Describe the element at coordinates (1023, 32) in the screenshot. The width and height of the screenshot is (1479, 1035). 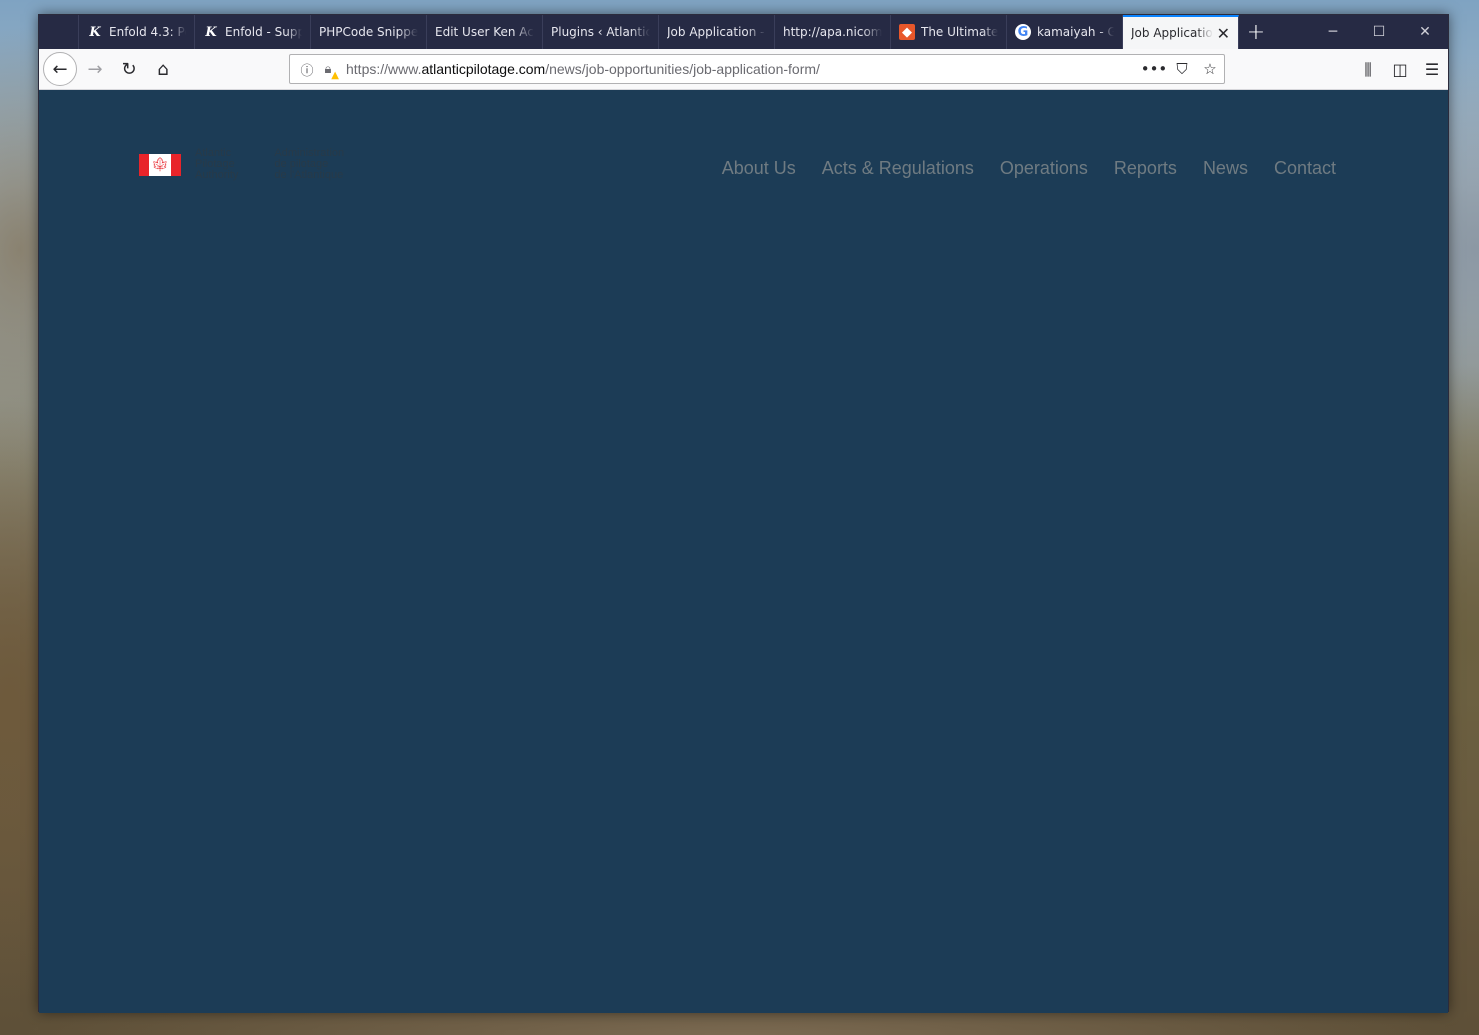
I see `google-g-icon: G` at that location.